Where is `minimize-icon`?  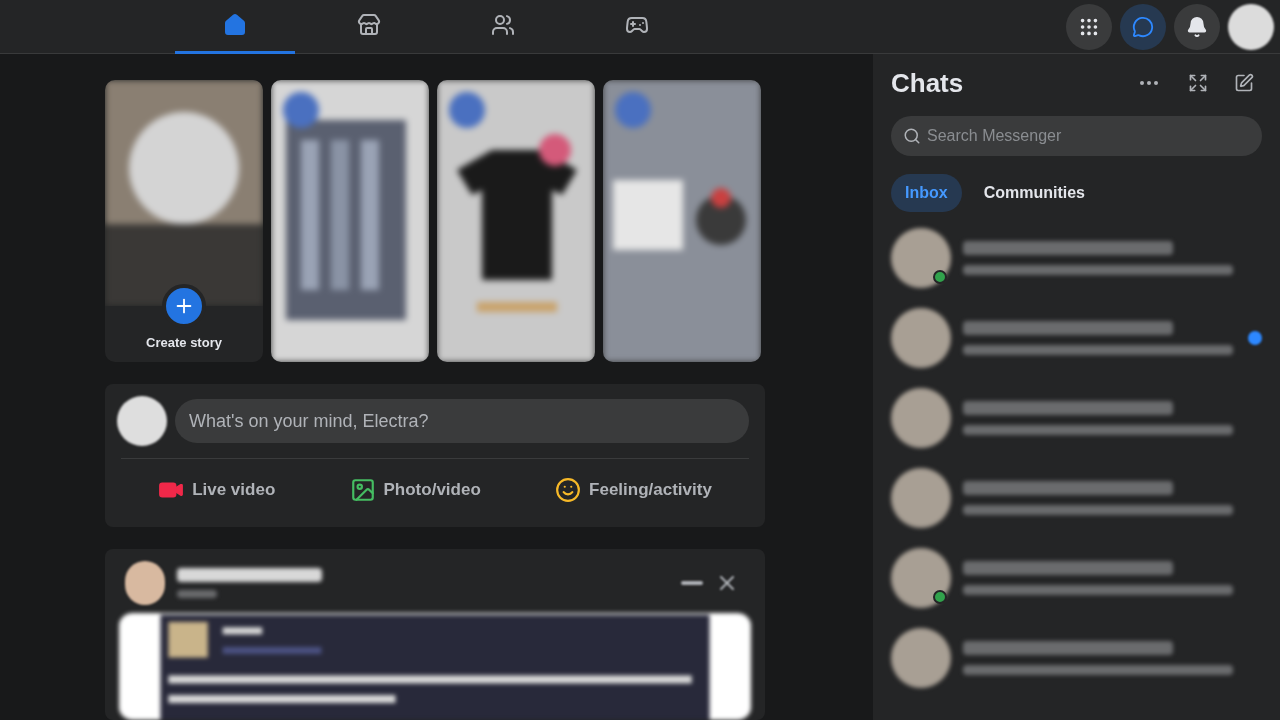
minimize-icon is located at coordinates (692, 583).